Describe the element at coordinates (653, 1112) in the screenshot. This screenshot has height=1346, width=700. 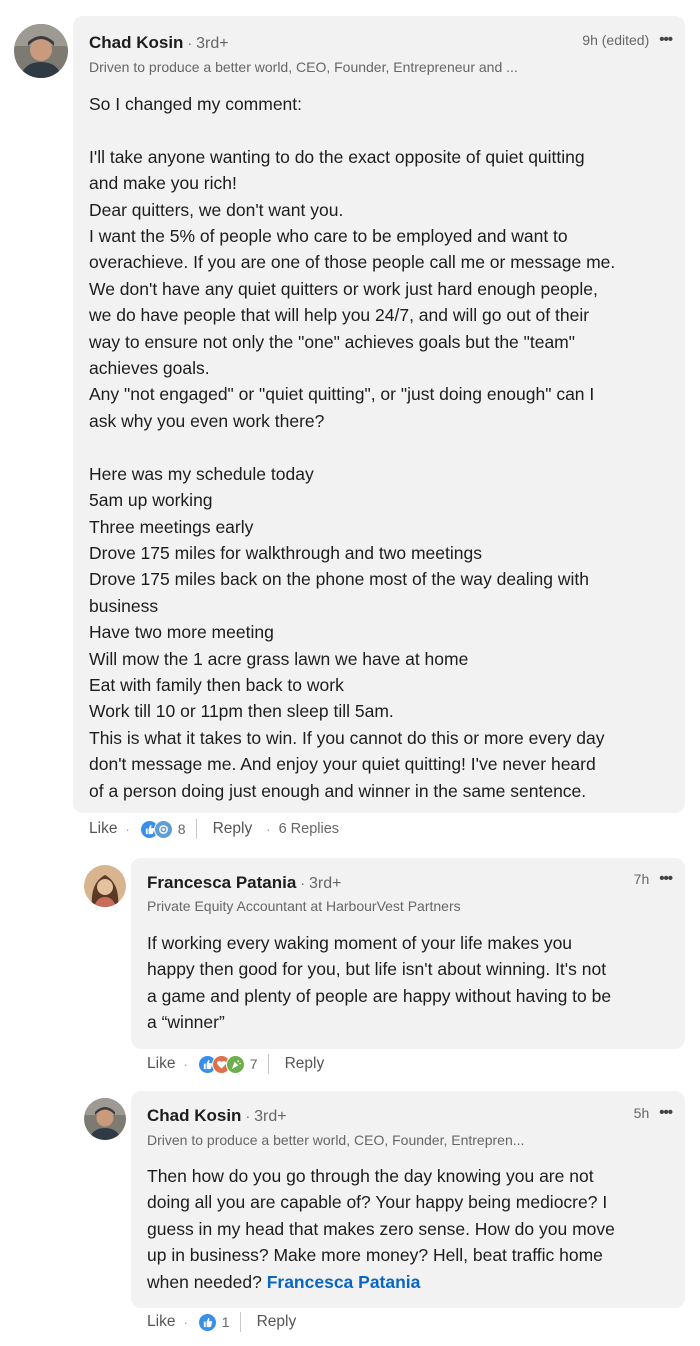
I see `reply-meta: 5h •••` at that location.